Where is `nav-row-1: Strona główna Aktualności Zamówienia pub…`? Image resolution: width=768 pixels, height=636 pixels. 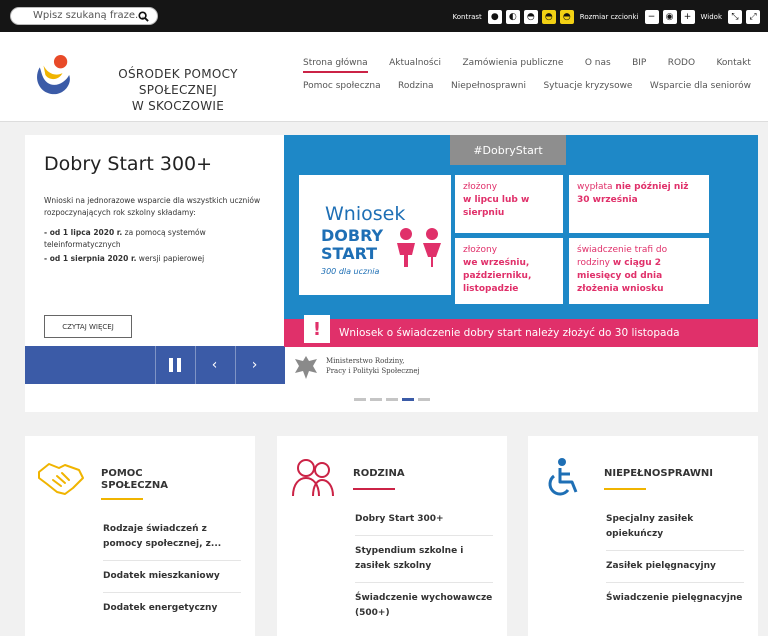
nav-row-1: Strona główna Aktualności Zamówienia pub… is located at coordinates (527, 65).